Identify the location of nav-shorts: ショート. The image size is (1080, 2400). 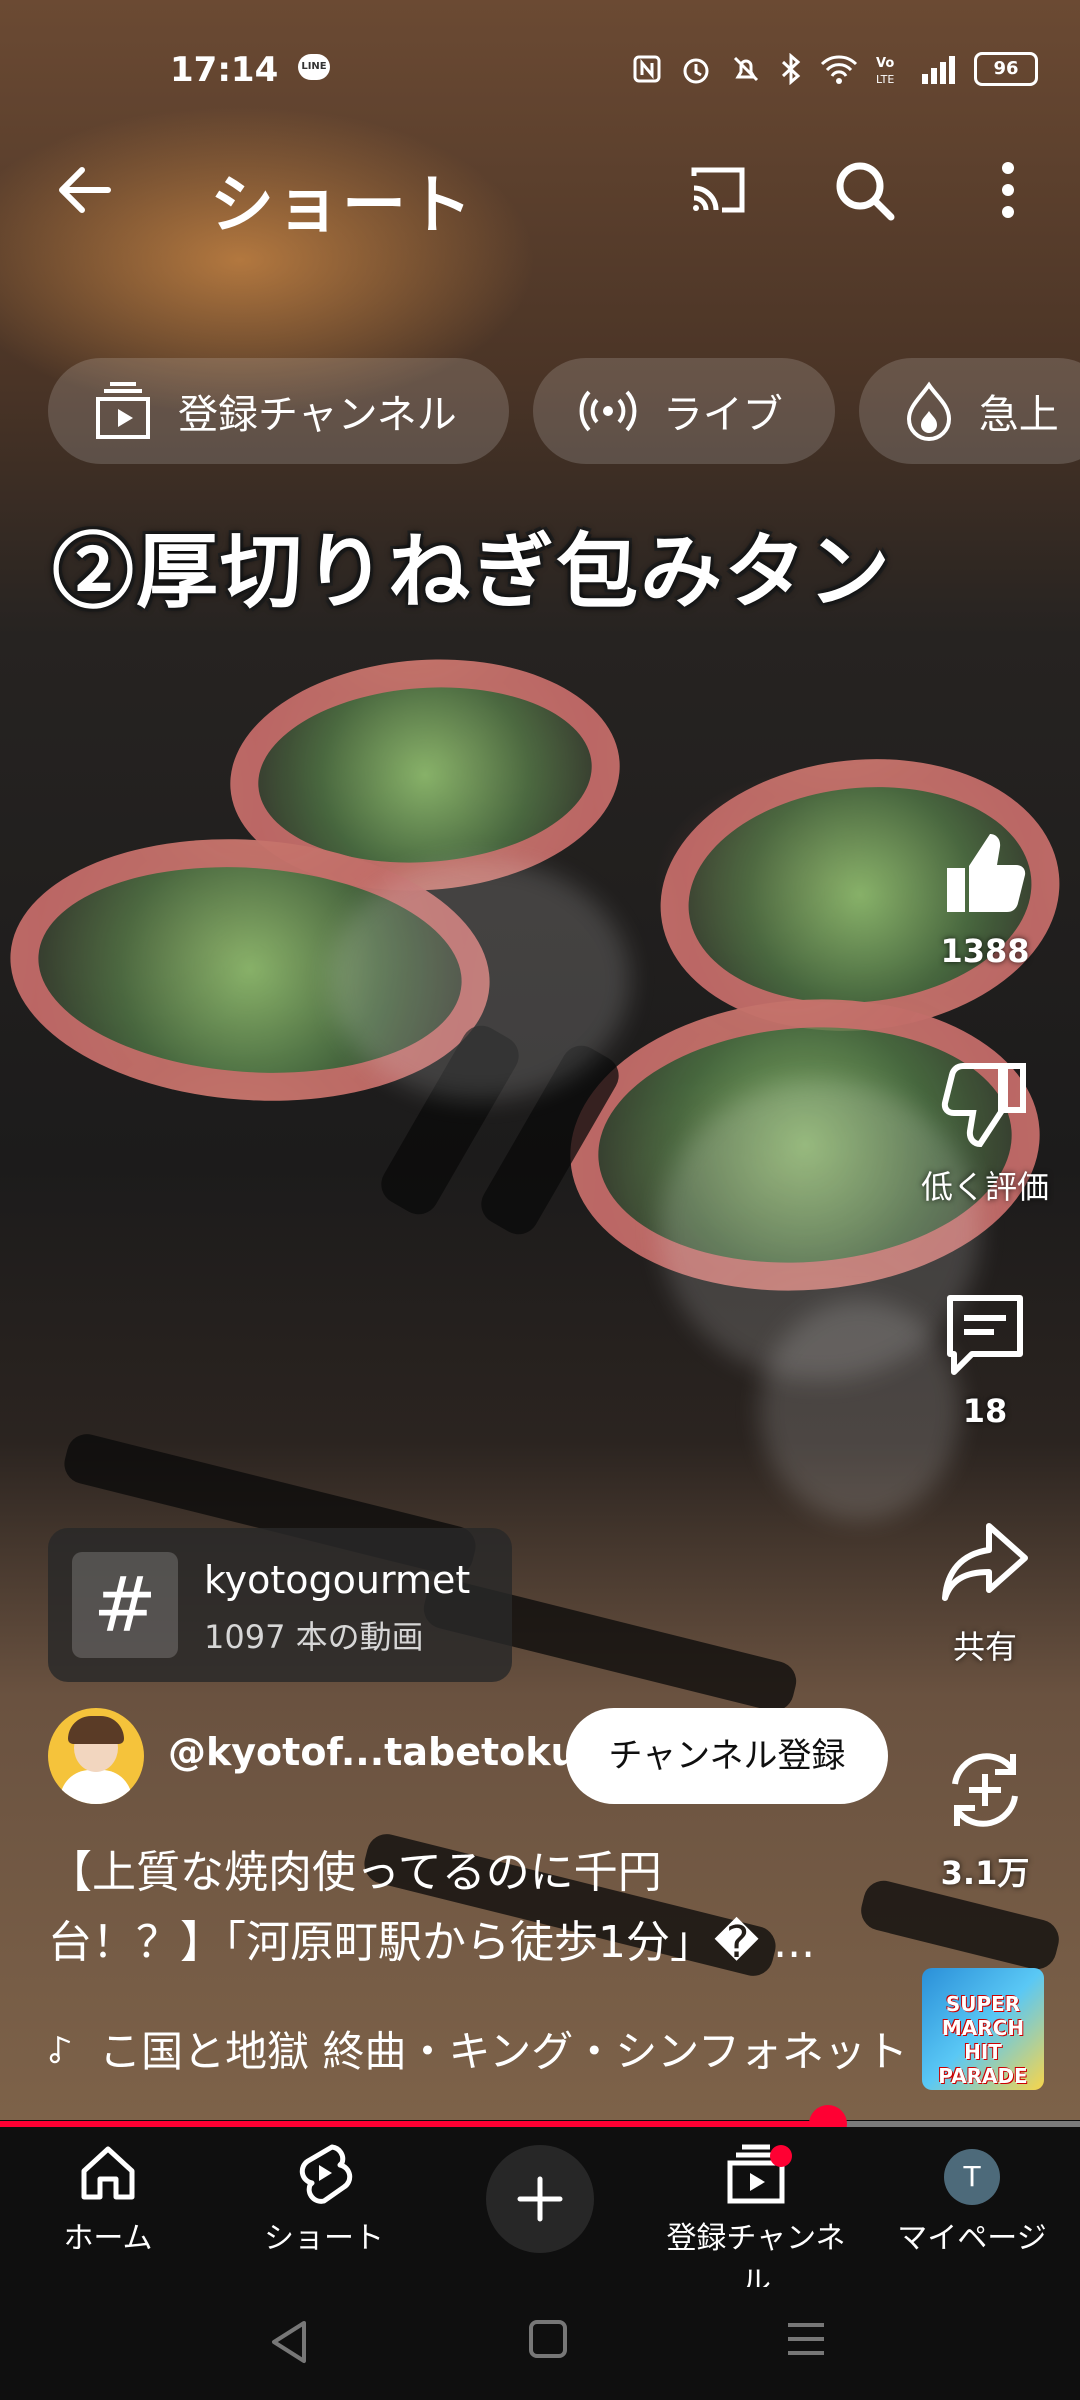
(324, 2199).